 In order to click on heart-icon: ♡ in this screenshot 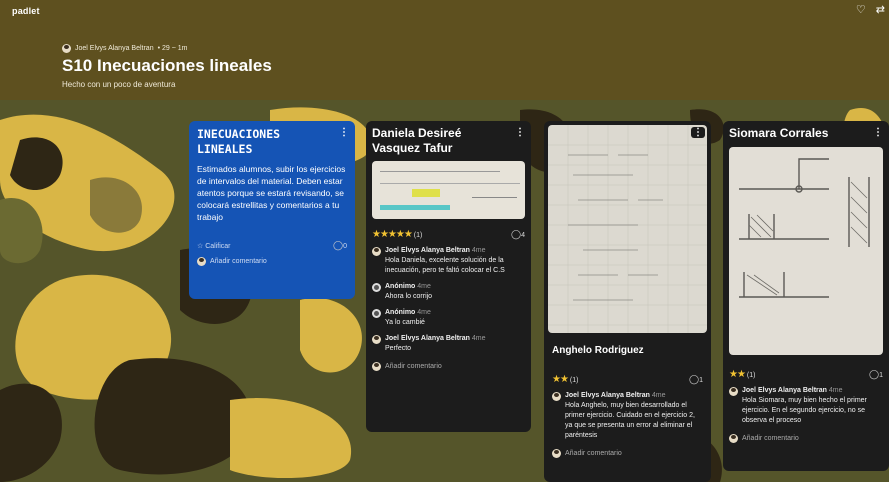, I will do `click(861, 9)`.